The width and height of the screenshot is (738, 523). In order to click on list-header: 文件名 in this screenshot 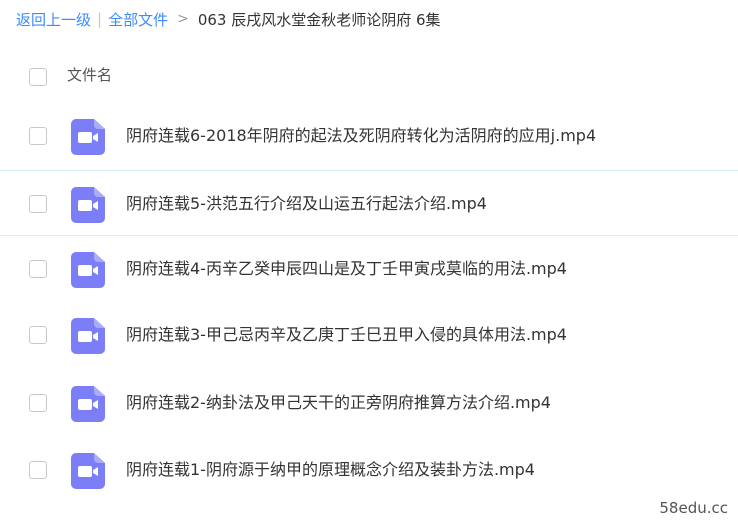, I will do `click(369, 76)`.